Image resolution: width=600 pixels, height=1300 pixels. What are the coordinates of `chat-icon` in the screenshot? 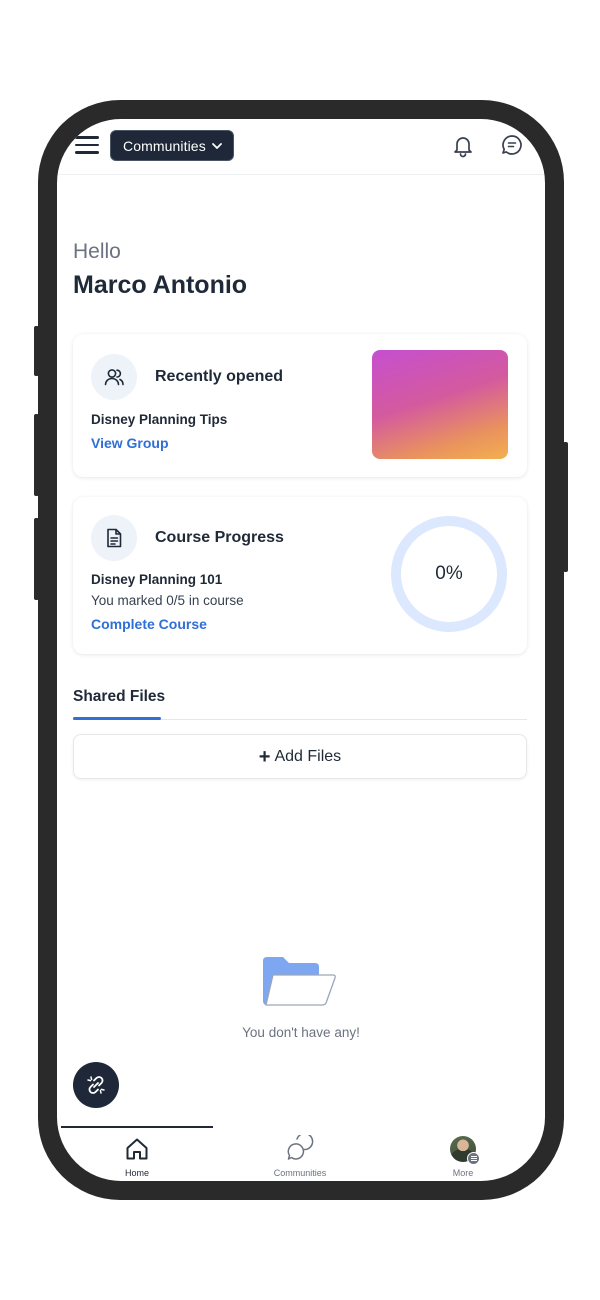 It's located at (512, 145).